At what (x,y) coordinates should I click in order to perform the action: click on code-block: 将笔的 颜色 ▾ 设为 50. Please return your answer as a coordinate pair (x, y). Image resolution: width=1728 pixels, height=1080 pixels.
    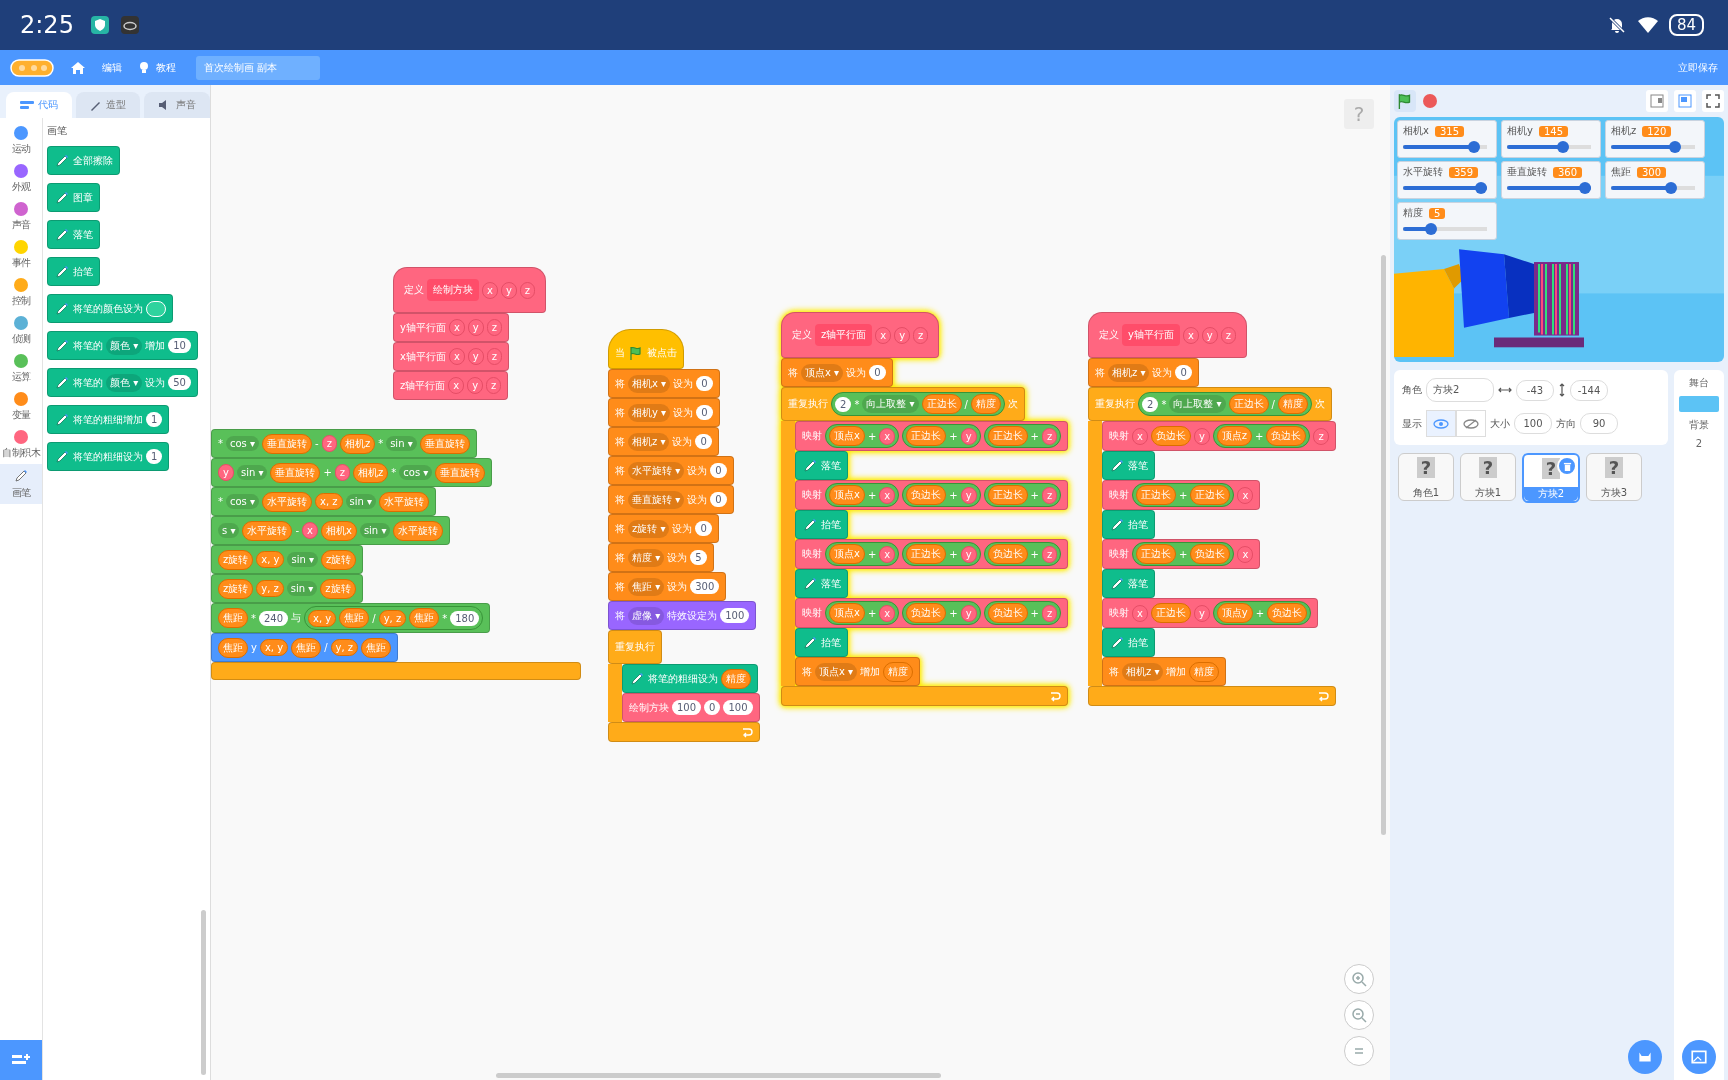
    Looking at the image, I should click on (122, 382).